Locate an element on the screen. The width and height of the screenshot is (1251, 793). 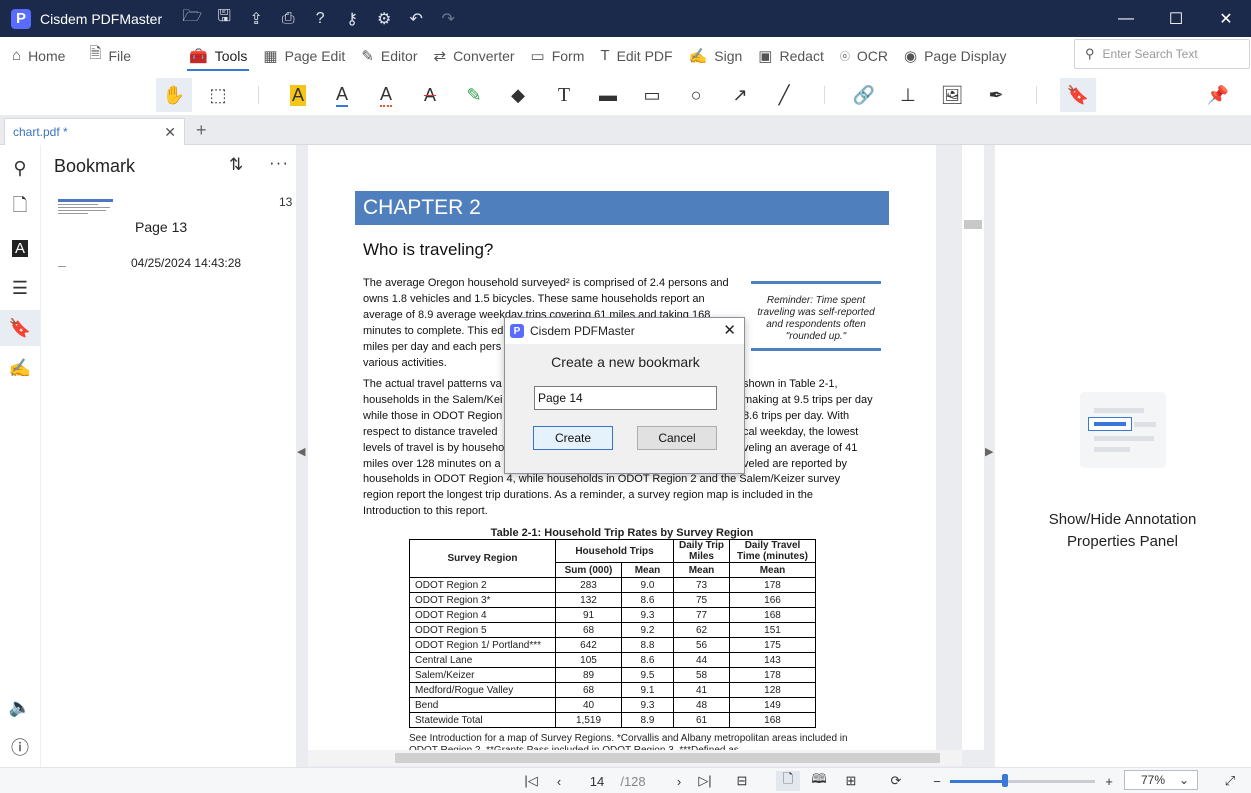
key-icon: ⚷ is located at coordinates (352, 19).